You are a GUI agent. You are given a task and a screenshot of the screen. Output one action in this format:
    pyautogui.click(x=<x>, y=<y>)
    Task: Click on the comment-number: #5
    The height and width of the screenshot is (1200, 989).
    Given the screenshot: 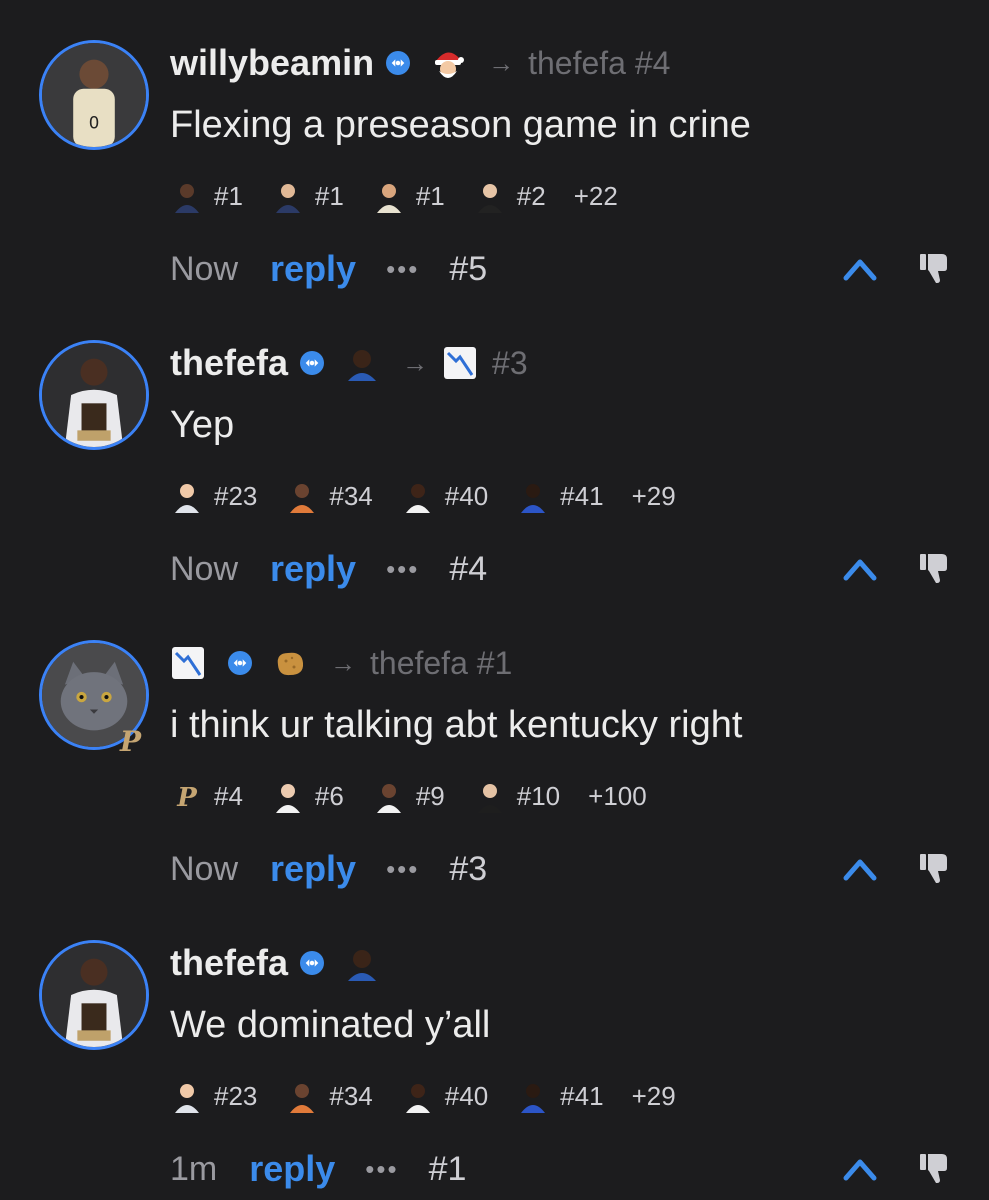 What is the action you would take?
    pyautogui.click(x=468, y=268)
    